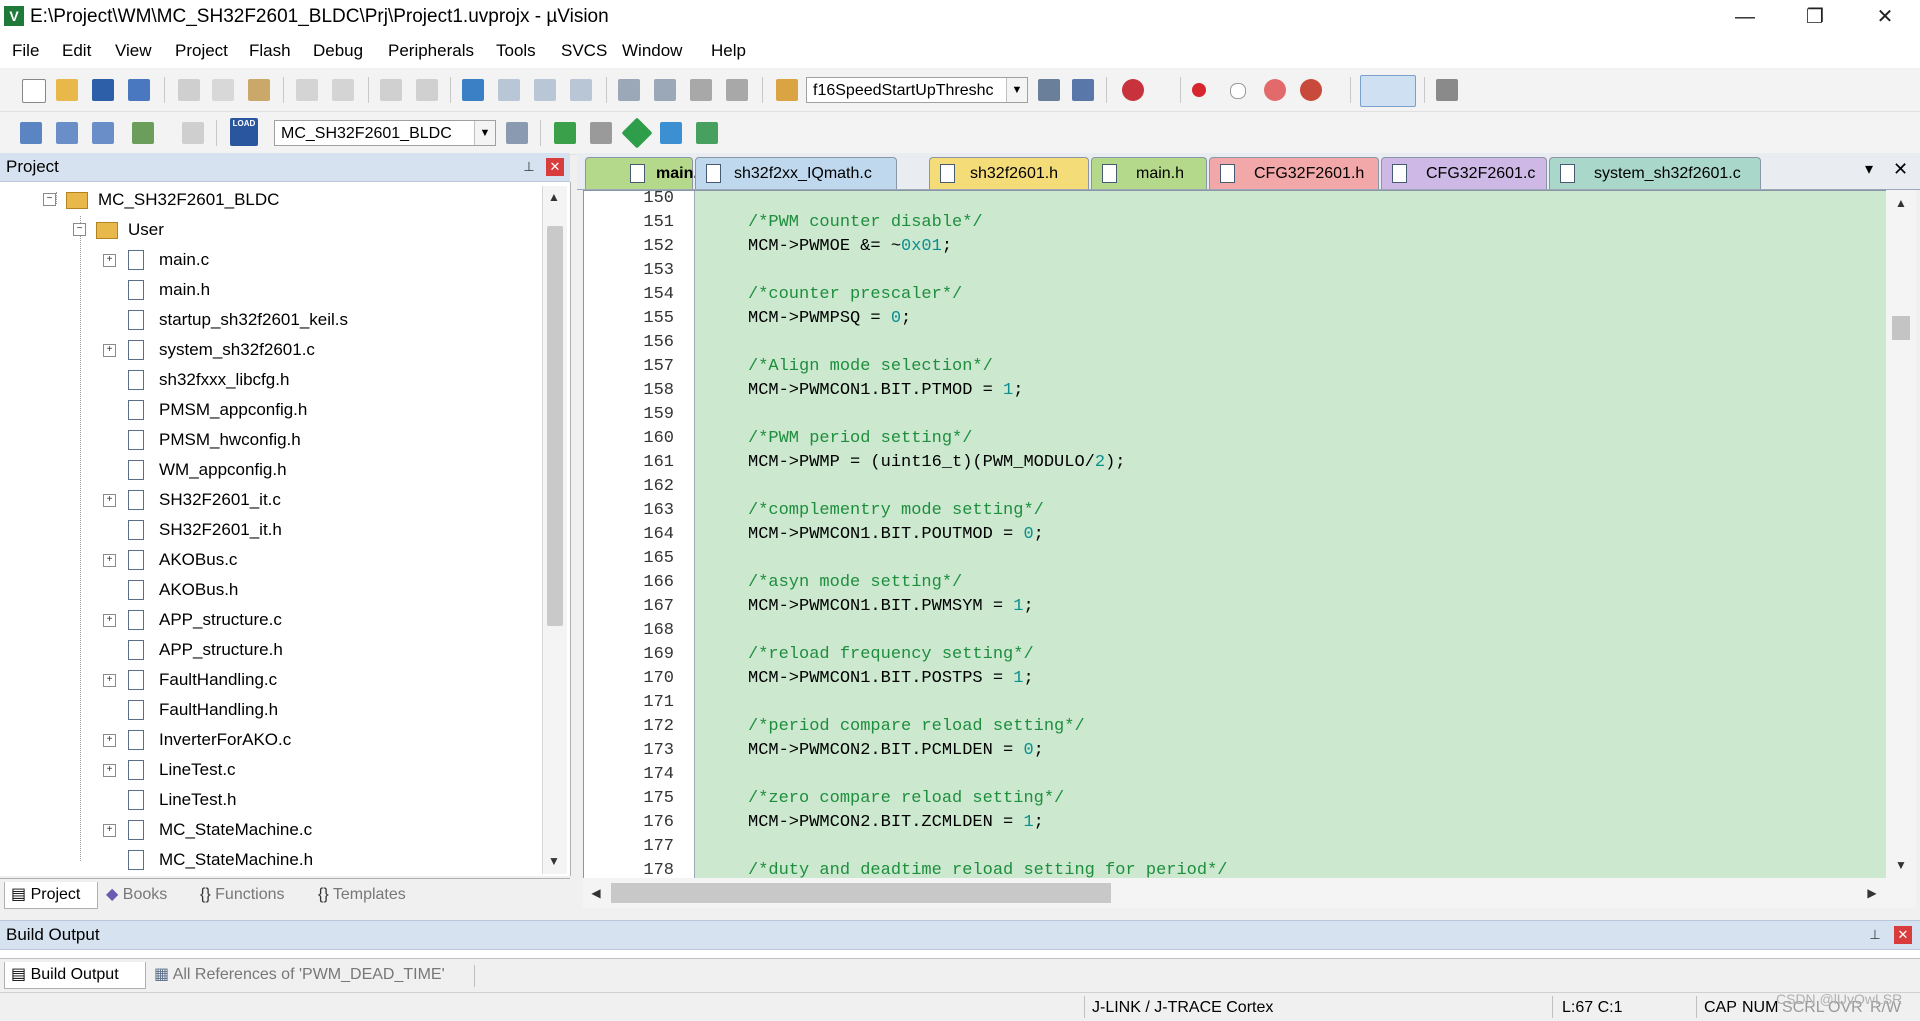  What do you see at coordinates (223, 90) in the screenshot?
I see `copy-icon` at bounding box center [223, 90].